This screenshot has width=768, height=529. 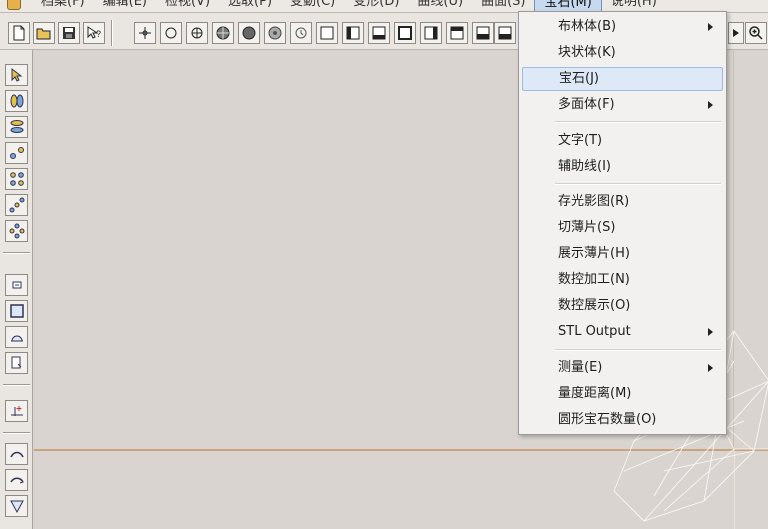 I want to click on arrow-right-icon, so click(x=736, y=33).